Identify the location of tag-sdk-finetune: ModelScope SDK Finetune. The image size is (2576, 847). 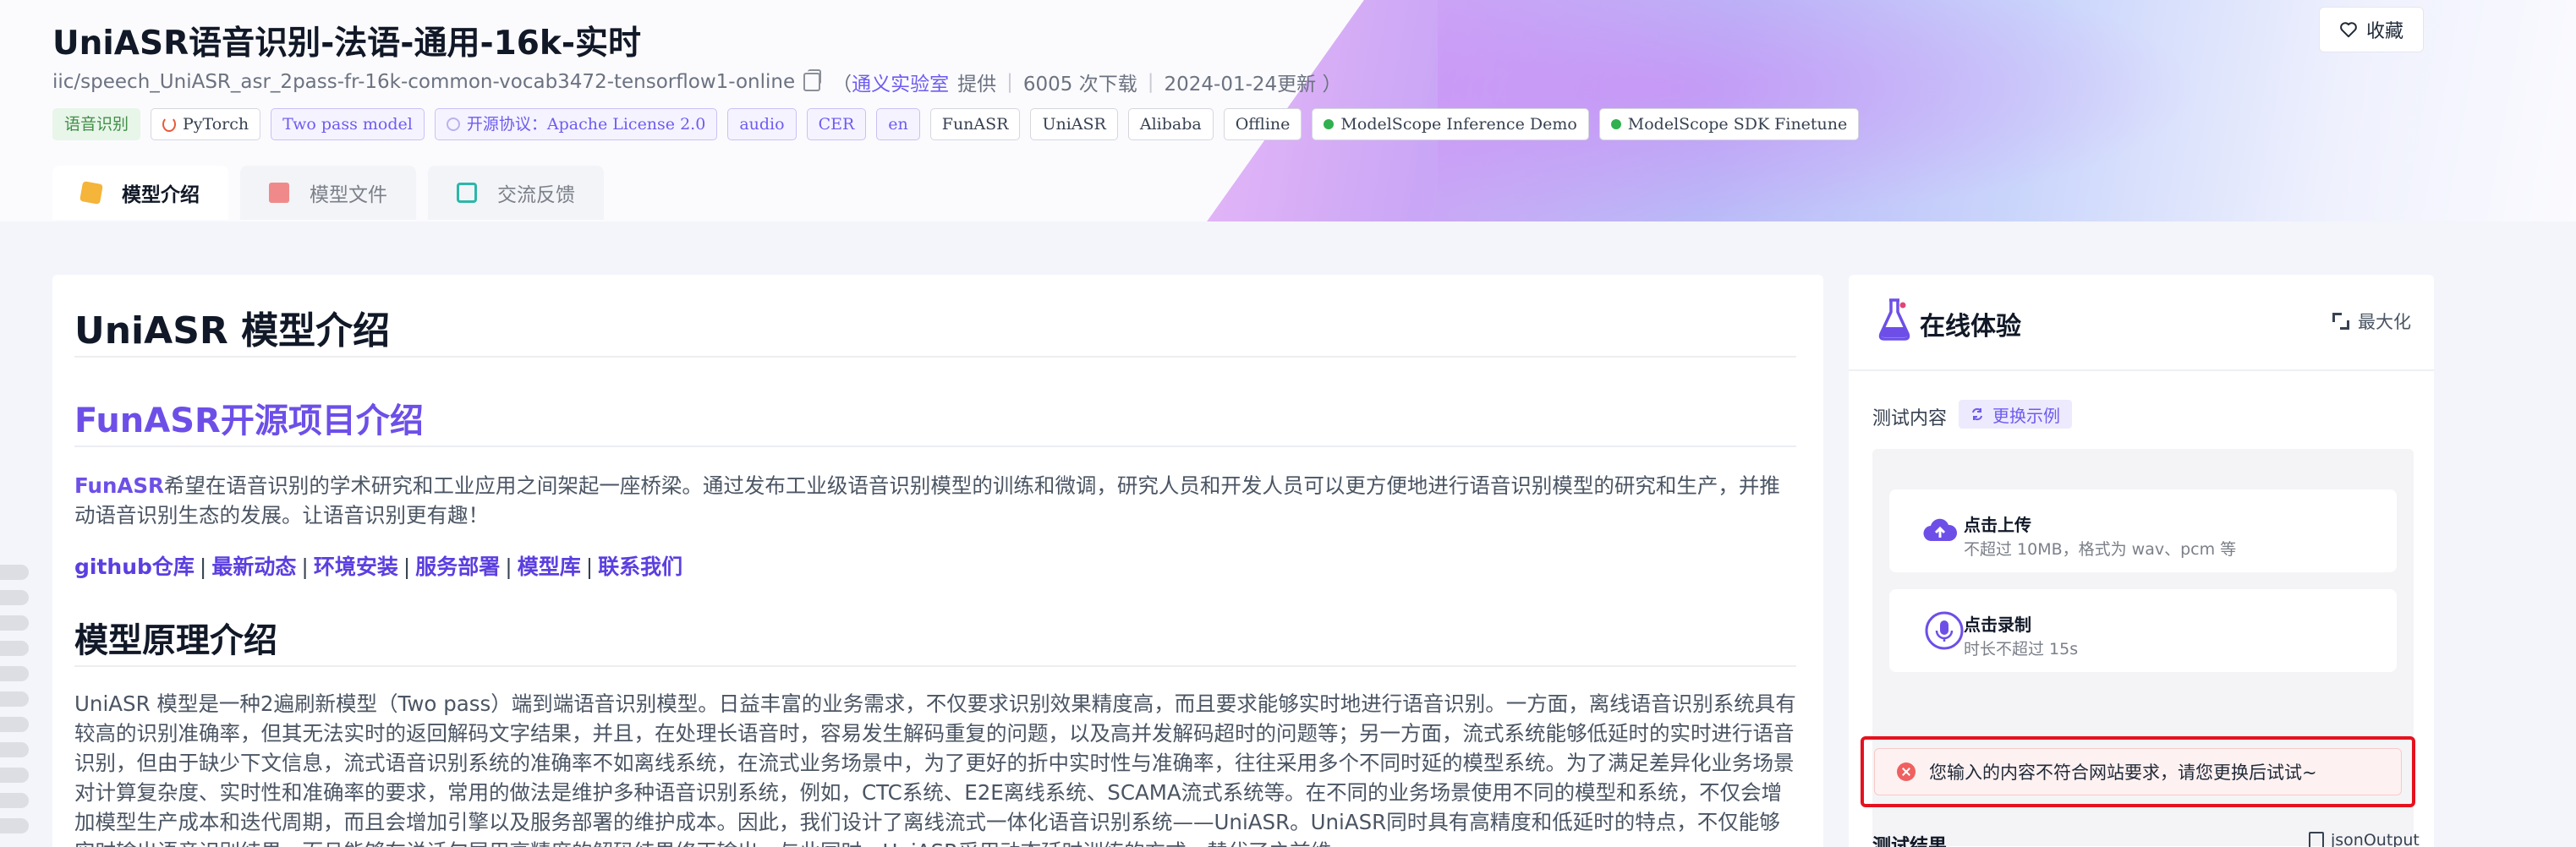
(1729, 124).